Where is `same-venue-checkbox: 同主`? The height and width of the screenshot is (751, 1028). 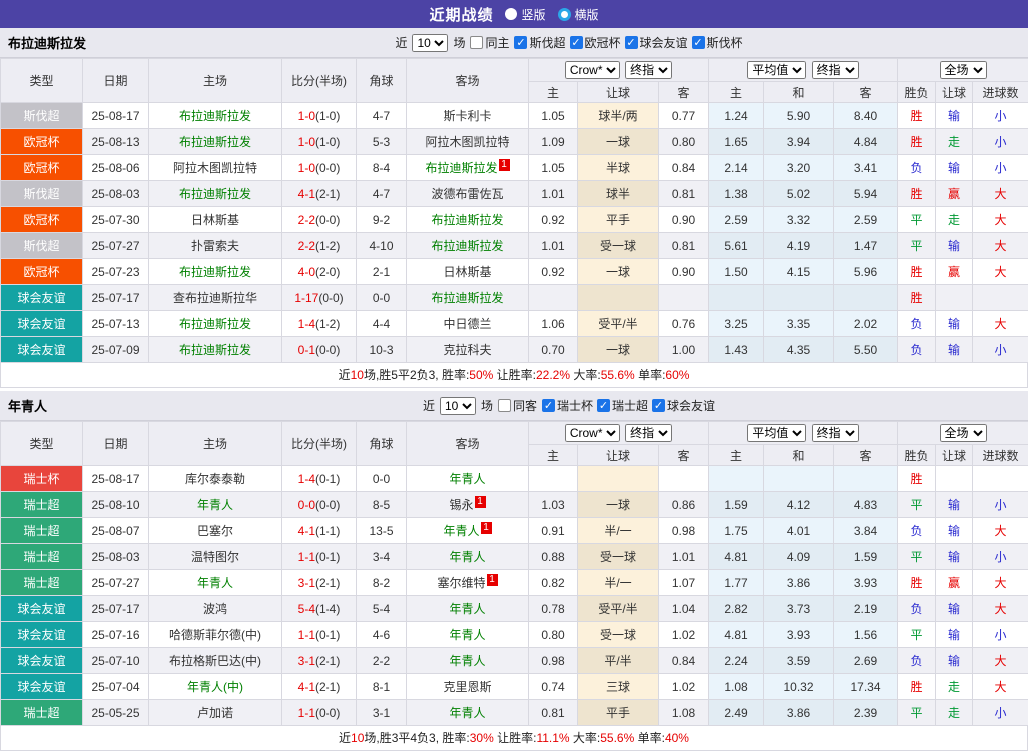 same-venue-checkbox: 同主 is located at coordinates (489, 42).